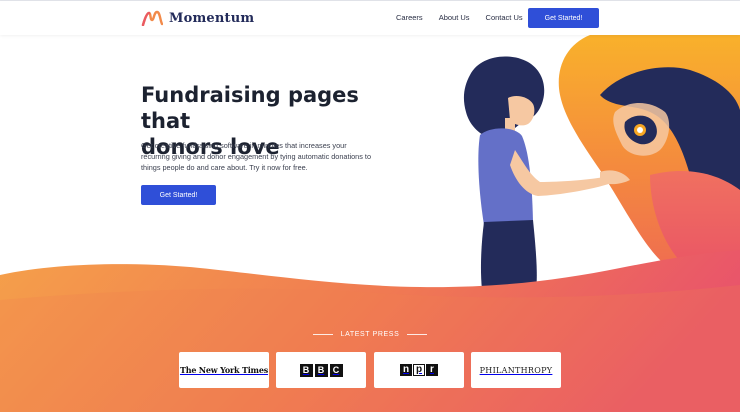 Image resolution: width=740 pixels, height=412 pixels. What do you see at coordinates (454, 17) in the screenshot?
I see `nav-about-us: About Us` at bounding box center [454, 17].